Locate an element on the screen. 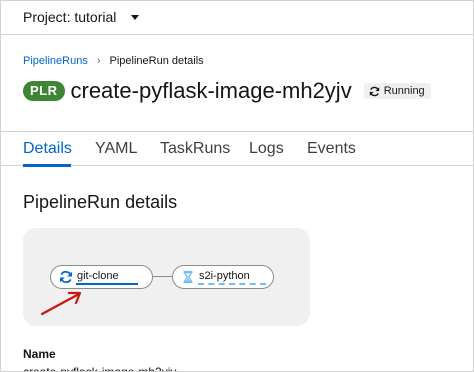  graph-edge is located at coordinates (162, 276).